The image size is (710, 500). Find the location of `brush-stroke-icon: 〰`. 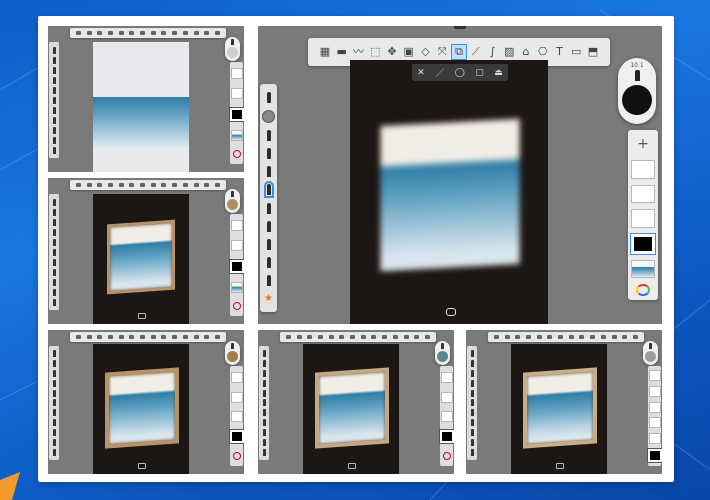

brush-stroke-icon: 〰 is located at coordinates (359, 52).